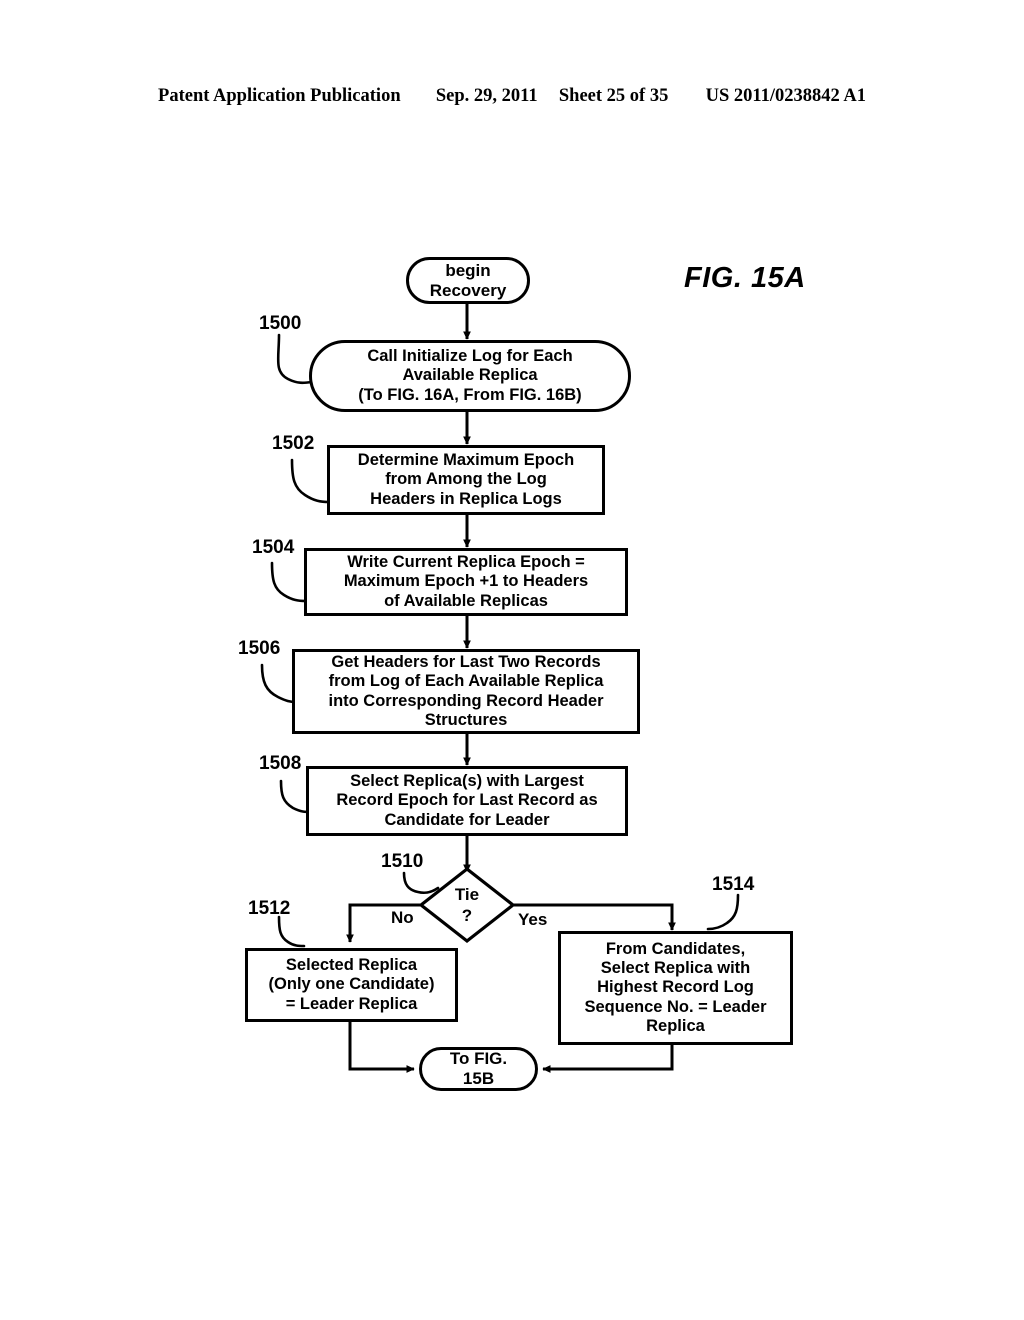 The width and height of the screenshot is (1024, 1320). Describe the element at coordinates (466, 498) in the screenshot. I see `process-box-1502-line3: Headers in Replica Logs` at that location.